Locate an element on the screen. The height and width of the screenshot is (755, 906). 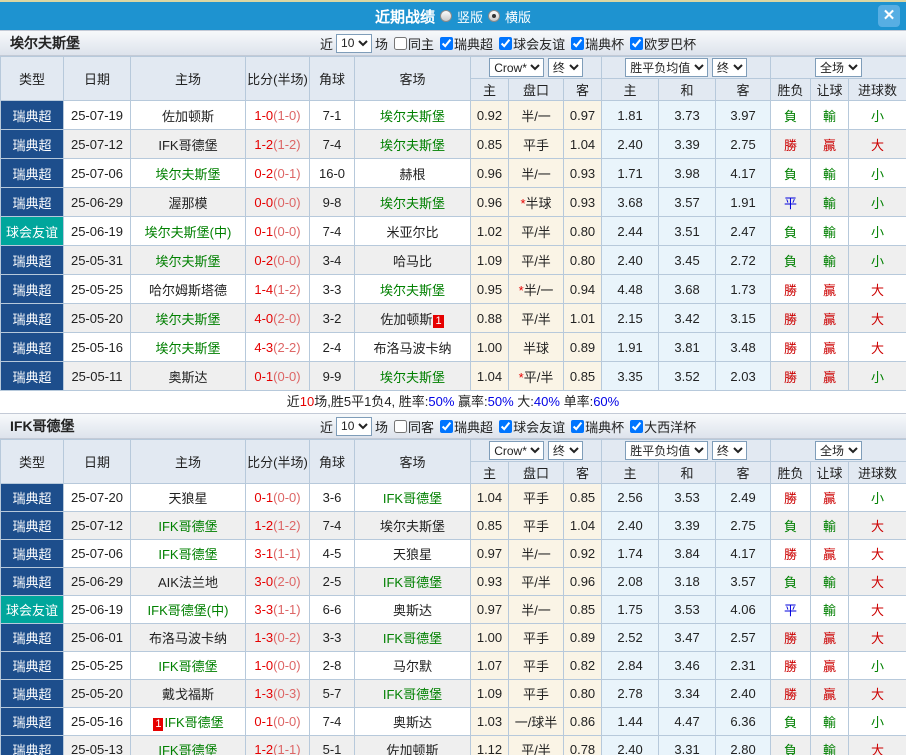
col-avg-home: 主 is located at coordinates (630, 472).